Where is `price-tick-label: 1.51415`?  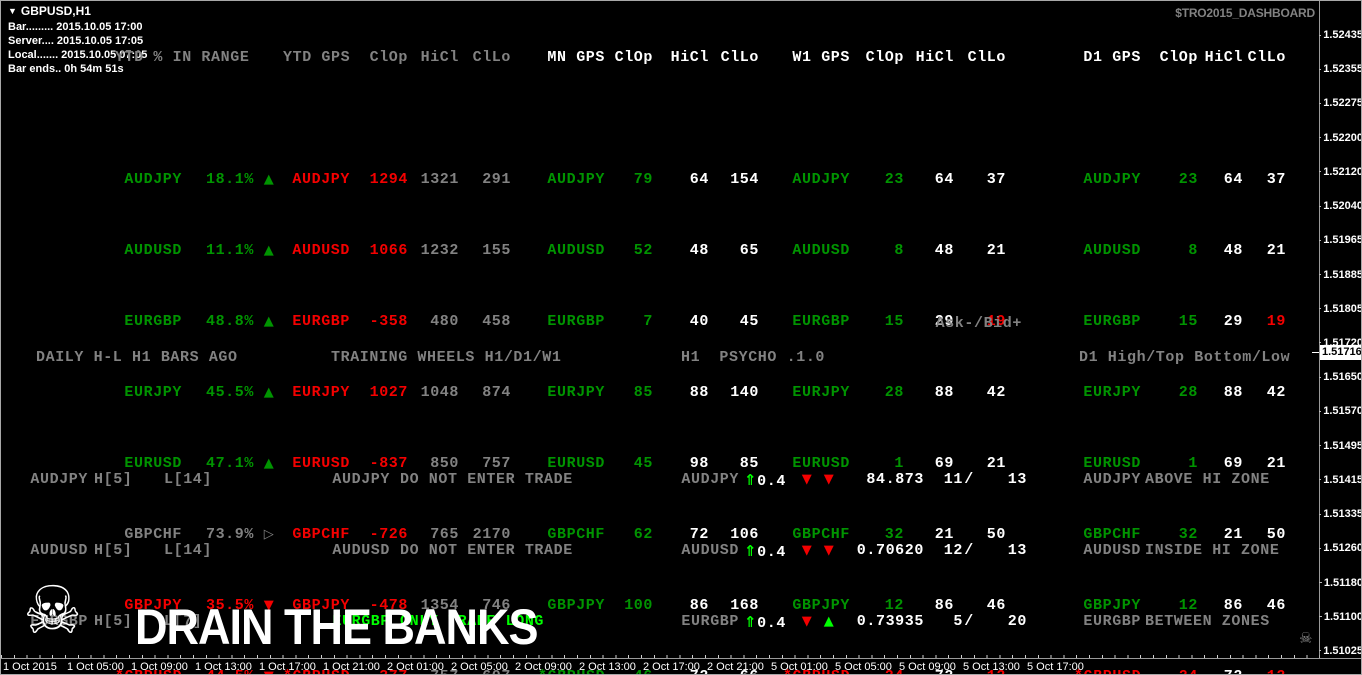 price-tick-label: 1.51415 is located at coordinates (1340, 480).